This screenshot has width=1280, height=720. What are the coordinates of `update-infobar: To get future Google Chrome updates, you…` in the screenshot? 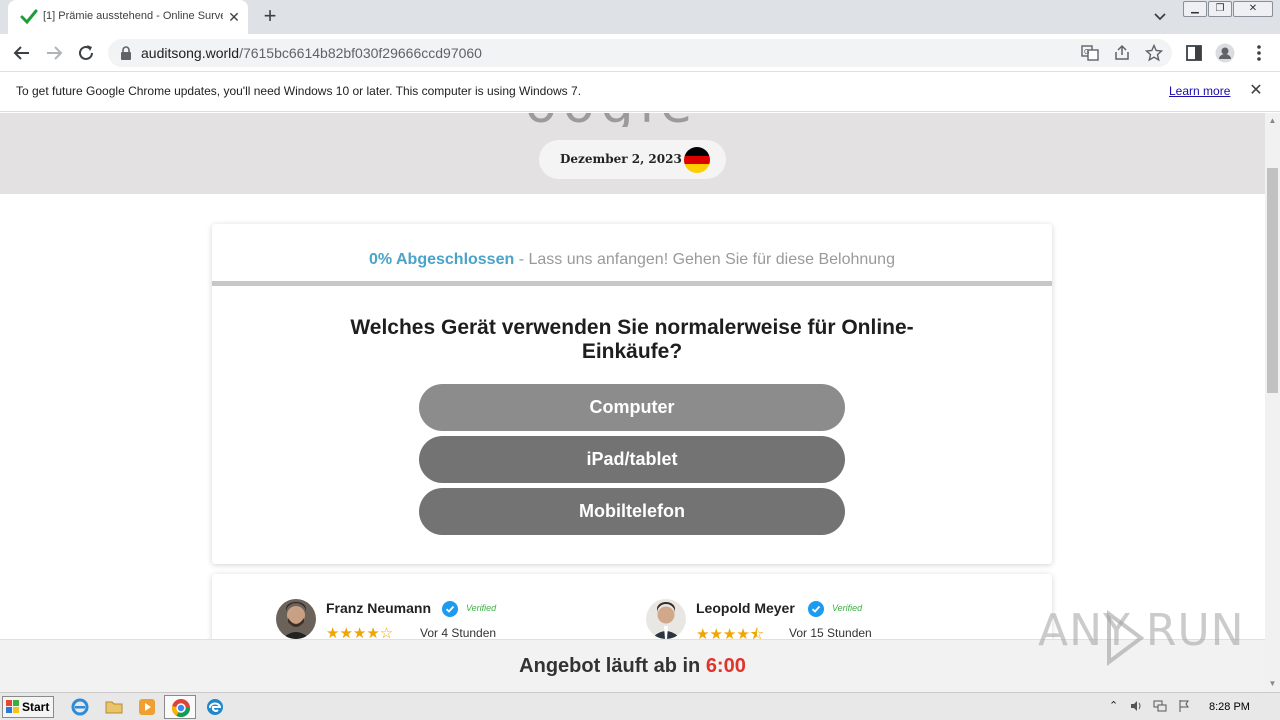 It's located at (640, 92).